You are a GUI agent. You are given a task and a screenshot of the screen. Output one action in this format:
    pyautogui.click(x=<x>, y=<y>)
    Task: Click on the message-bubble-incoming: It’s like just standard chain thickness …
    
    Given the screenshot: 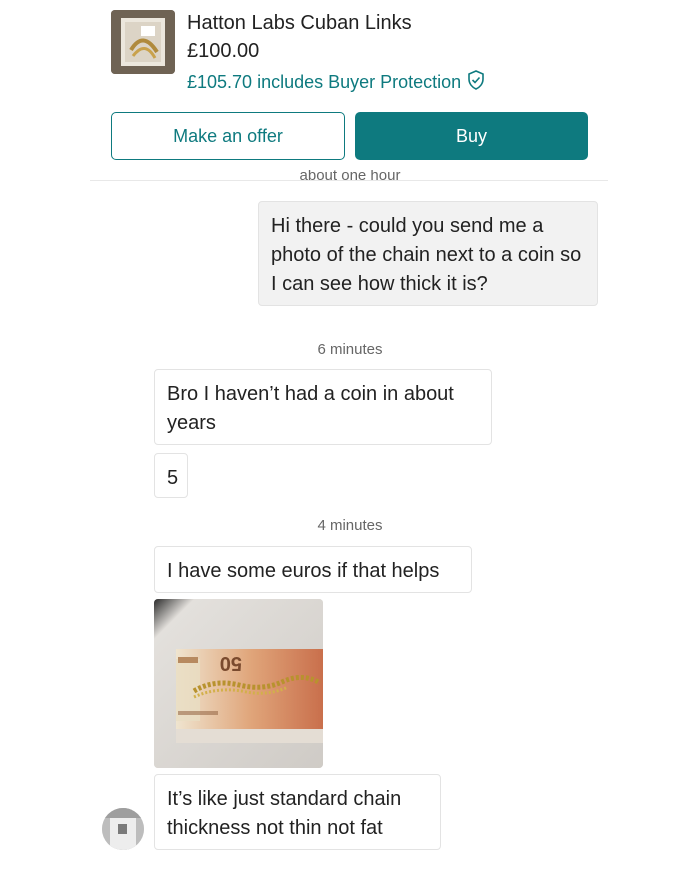 What is the action you would take?
    pyautogui.click(x=297, y=812)
    